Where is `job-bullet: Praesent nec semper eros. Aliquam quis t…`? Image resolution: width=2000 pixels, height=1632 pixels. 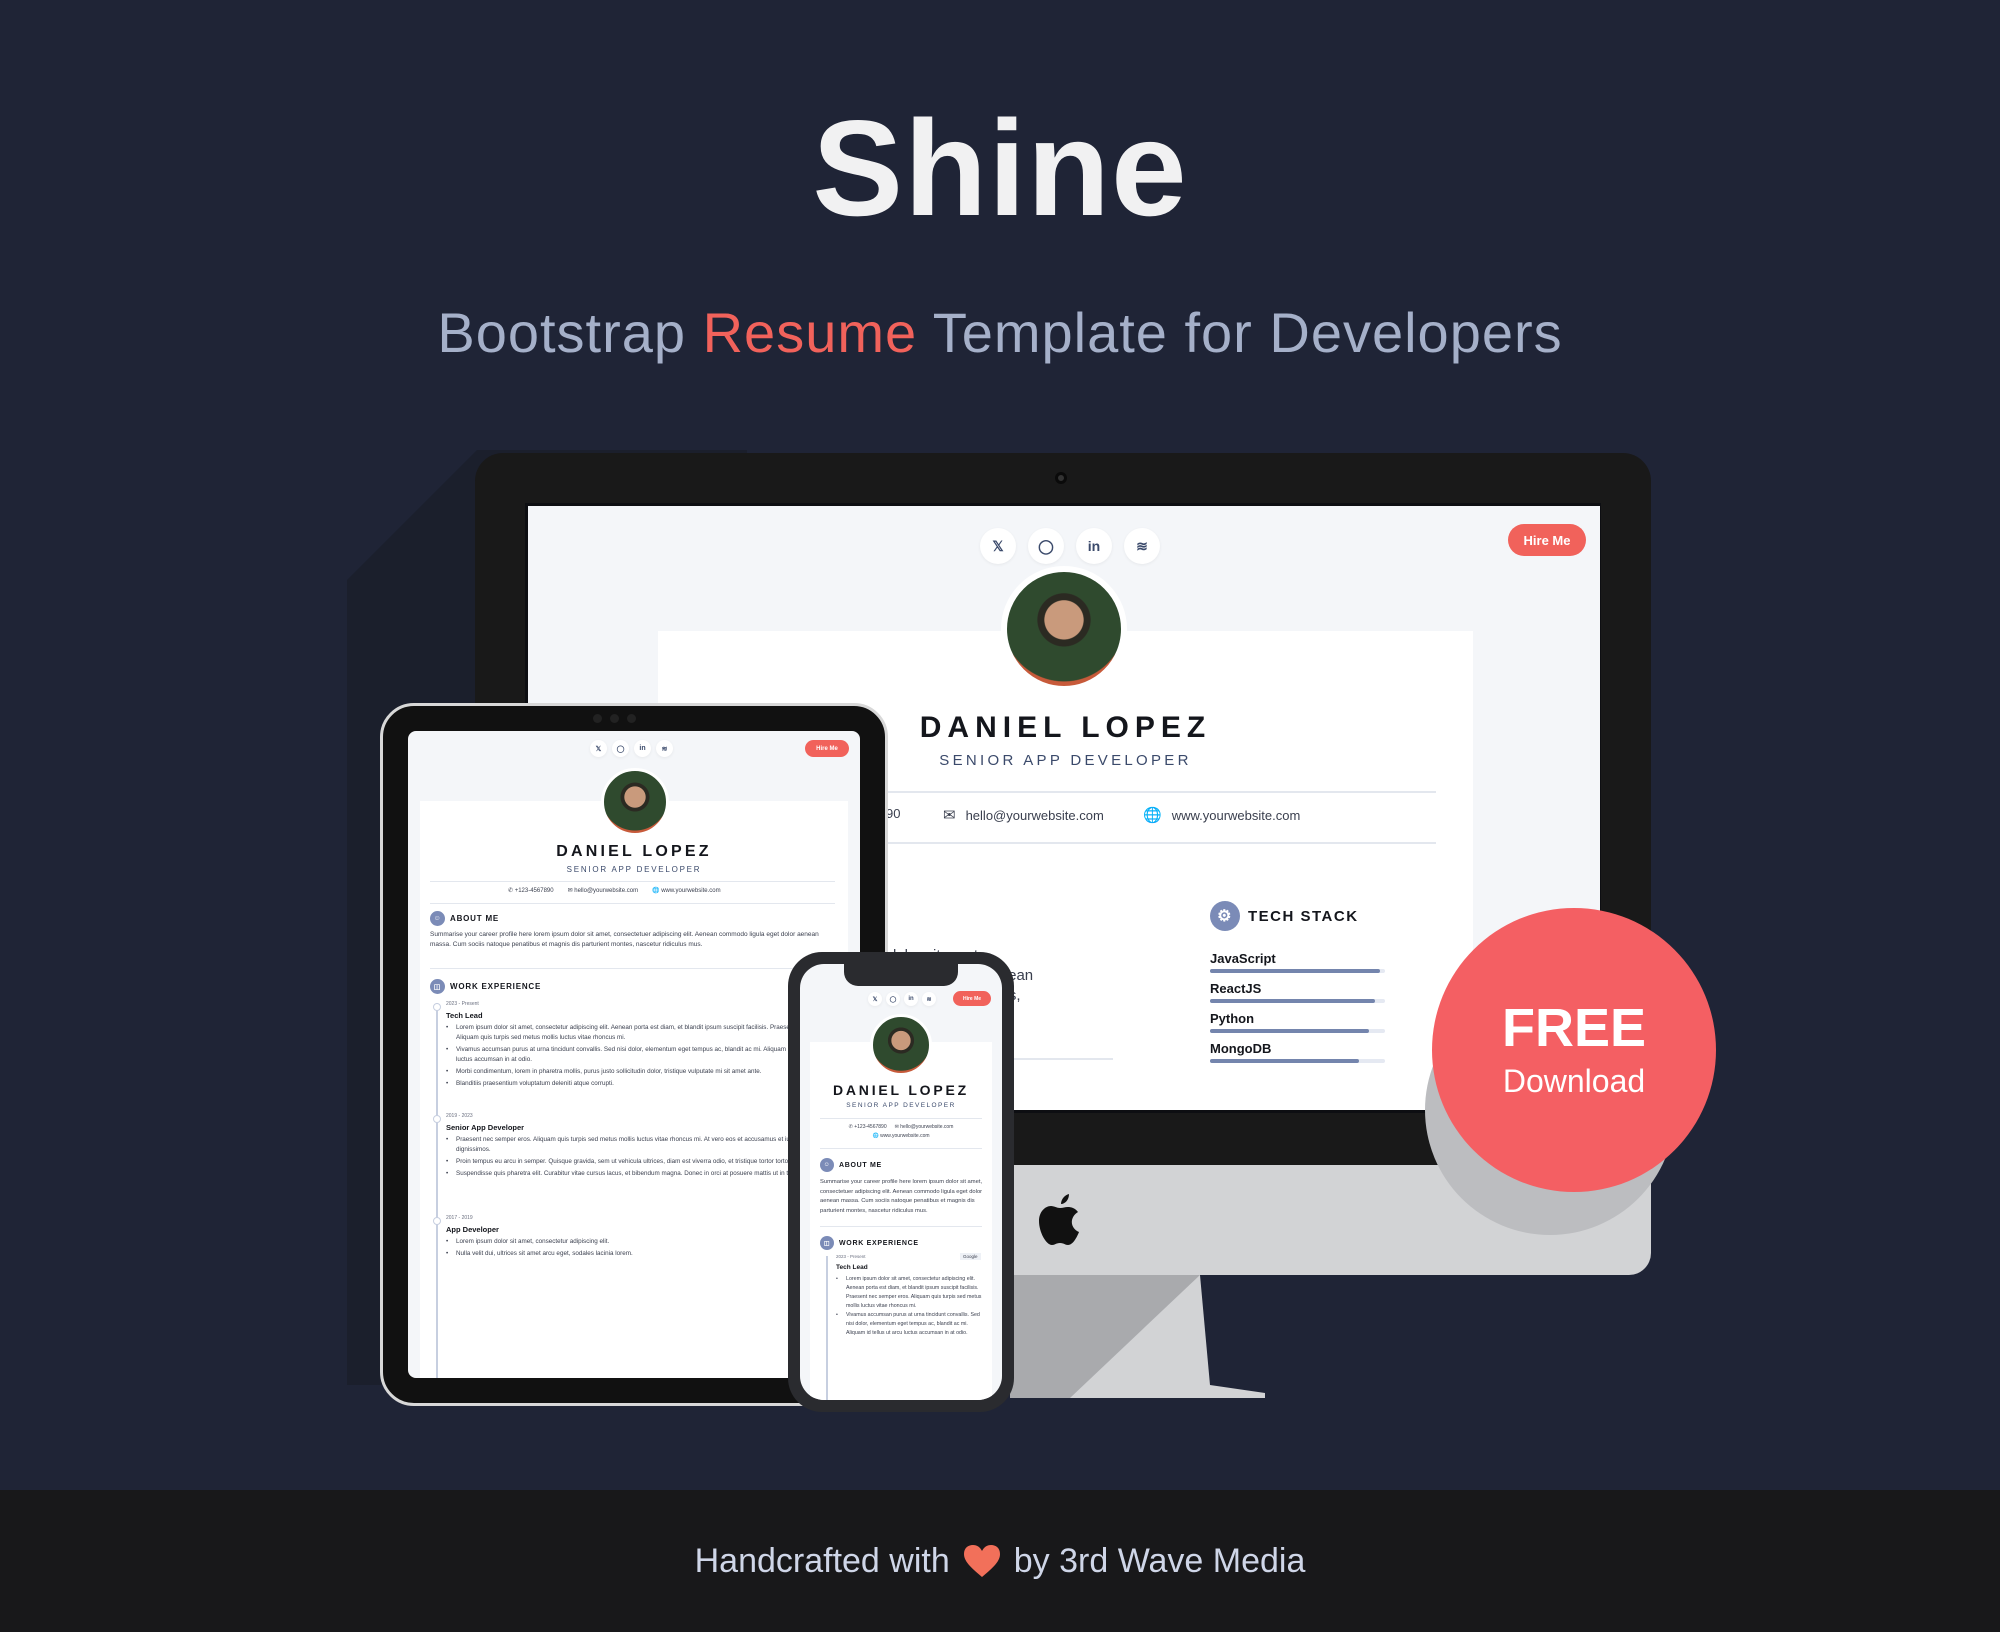 job-bullet: Praesent nec semper eros. Aliquam quis t… is located at coordinates (646, 1145).